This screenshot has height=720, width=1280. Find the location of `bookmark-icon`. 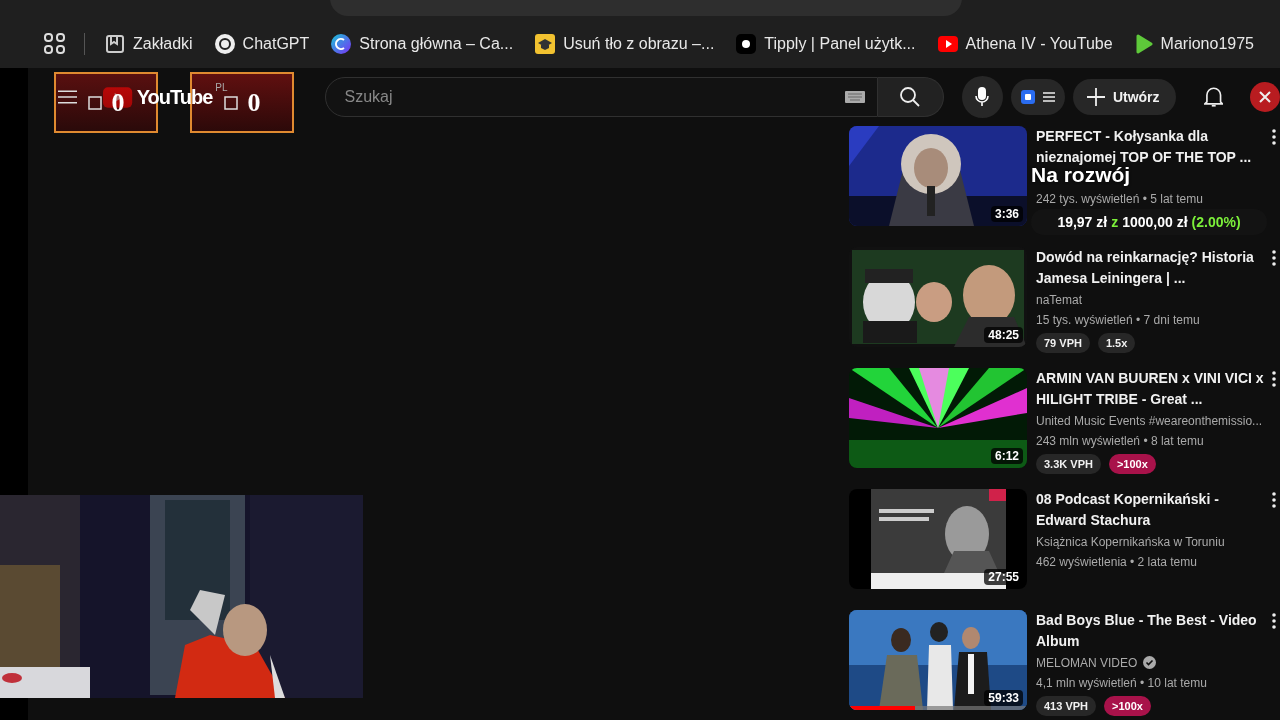

bookmark-icon is located at coordinates (115, 44).